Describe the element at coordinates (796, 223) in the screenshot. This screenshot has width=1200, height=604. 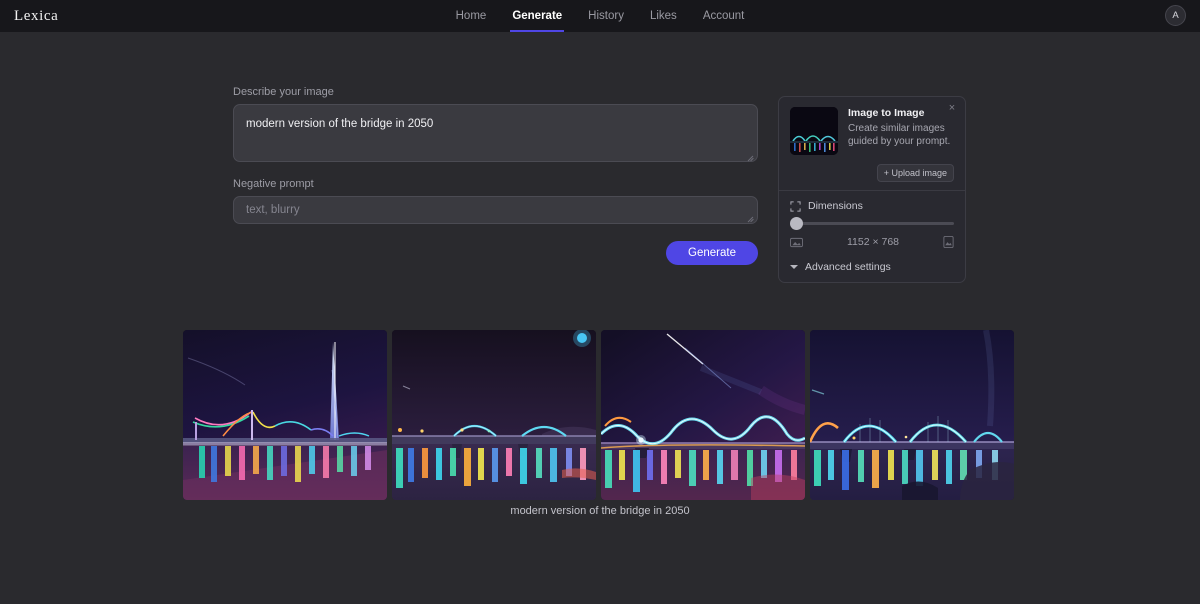
I see `dimensions-slider-thumb` at that location.